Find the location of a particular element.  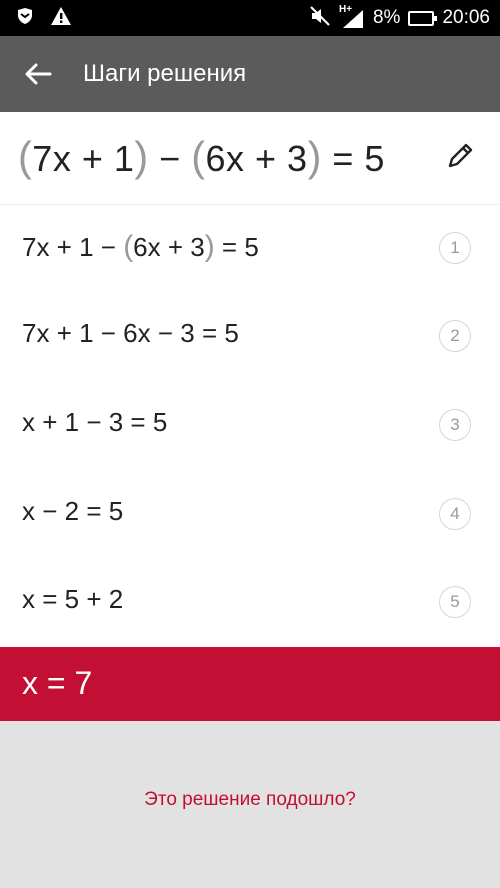

step-row: x + 1 − 3 = 5 3 is located at coordinates (250, 425).